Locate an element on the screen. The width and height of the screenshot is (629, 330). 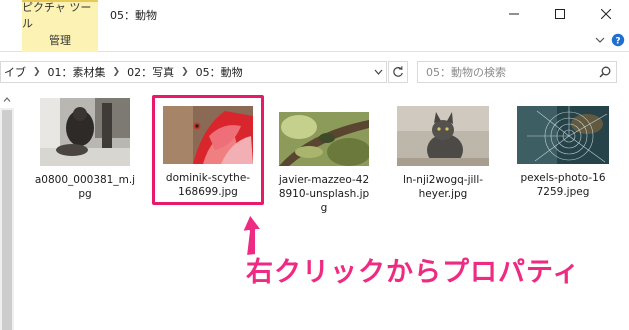
breadcrumb-folder-2: 02：写真 is located at coordinates (150, 72).